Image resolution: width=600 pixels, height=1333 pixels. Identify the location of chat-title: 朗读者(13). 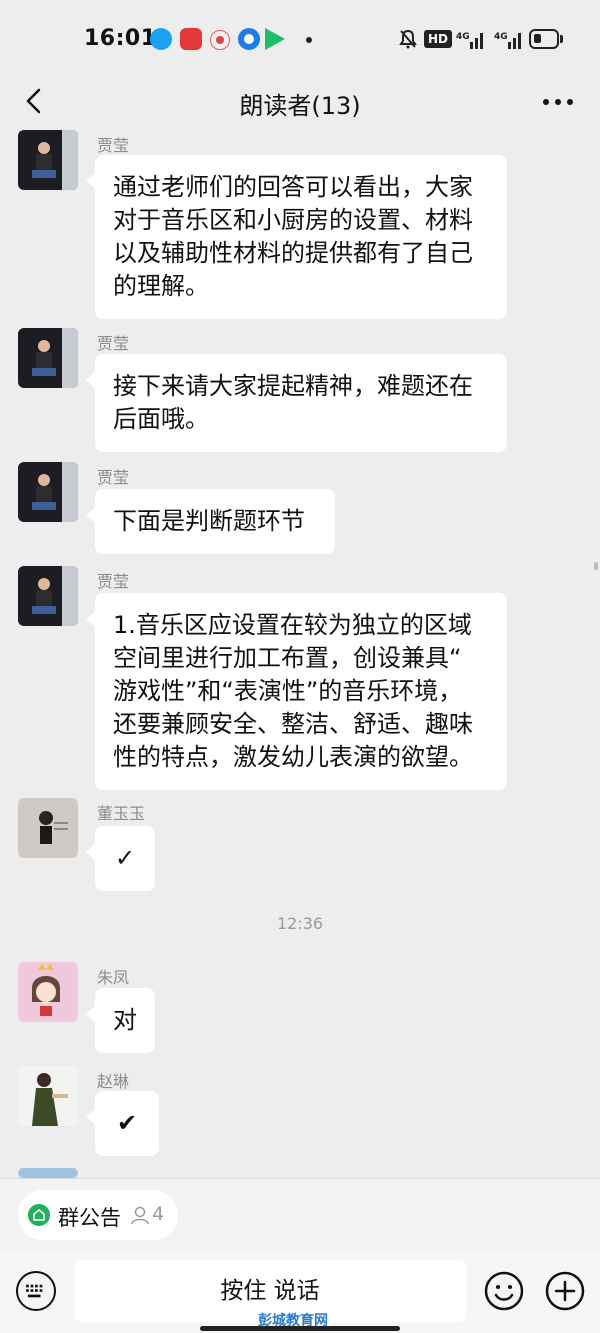
(300, 106).